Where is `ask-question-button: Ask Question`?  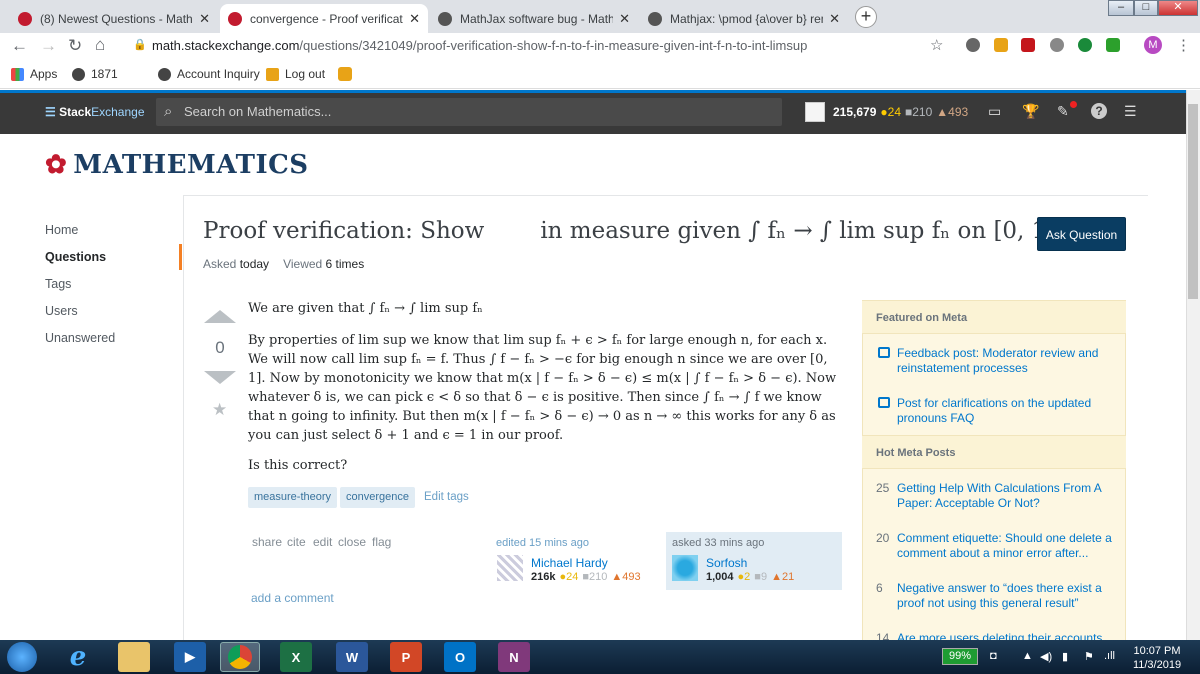
ask-question-button: Ask Question is located at coordinates (1081, 234).